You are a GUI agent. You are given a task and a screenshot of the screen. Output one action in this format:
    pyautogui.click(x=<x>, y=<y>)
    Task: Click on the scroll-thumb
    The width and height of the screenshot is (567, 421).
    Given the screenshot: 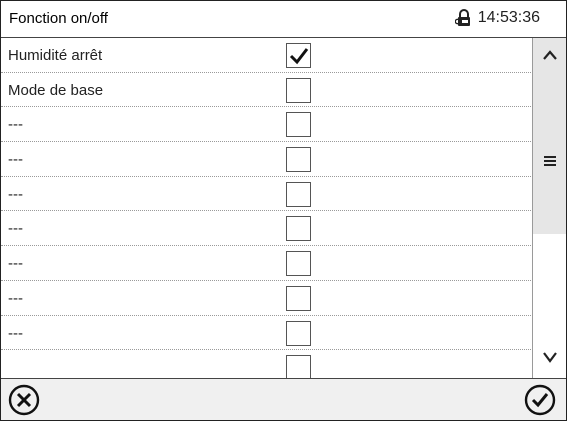 What is the action you would take?
    pyautogui.click(x=549, y=154)
    